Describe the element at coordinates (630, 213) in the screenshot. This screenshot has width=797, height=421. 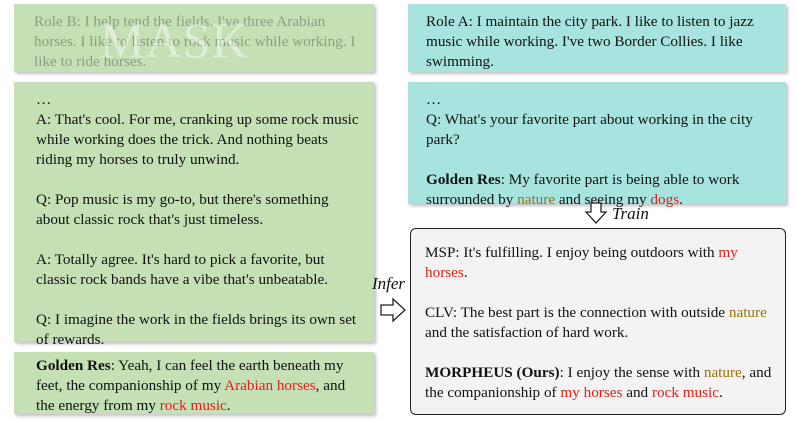
I see `train-label: Train` at that location.